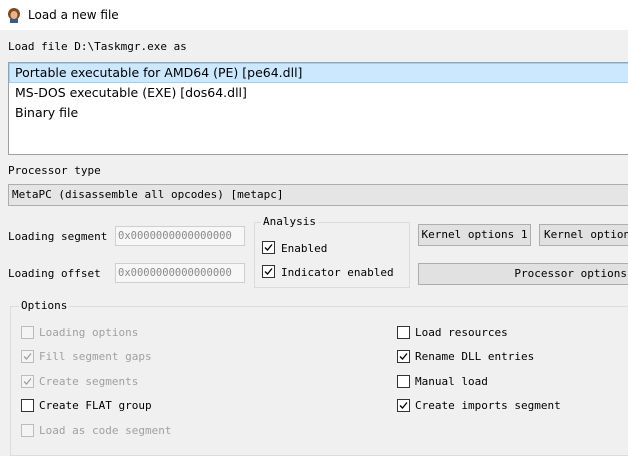 The width and height of the screenshot is (628, 456). What do you see at coordinates (180, 273) in the screenshot?
I see `loading-offset-input: 0x0000000000000000` at bounding box center [180, 273].